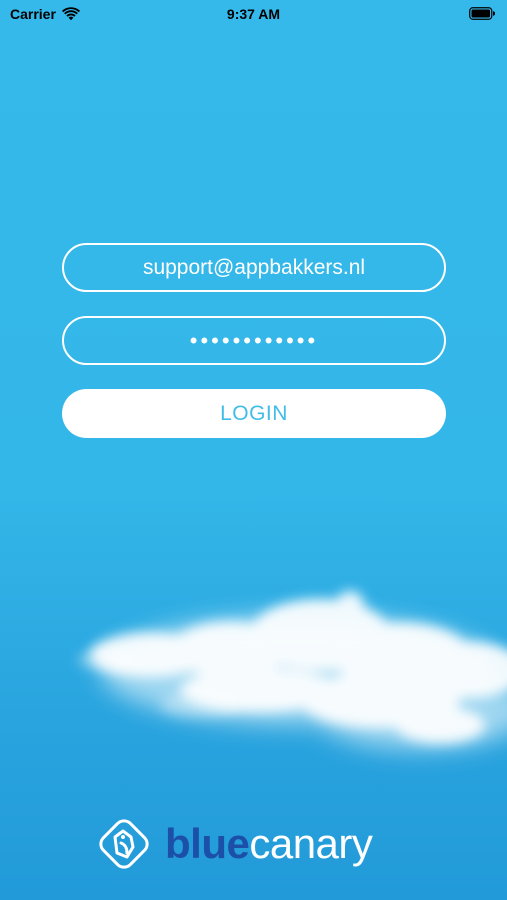 The width and height of the screenshot is (507, 900). I want to click on battery-icon, so click(482, 13).